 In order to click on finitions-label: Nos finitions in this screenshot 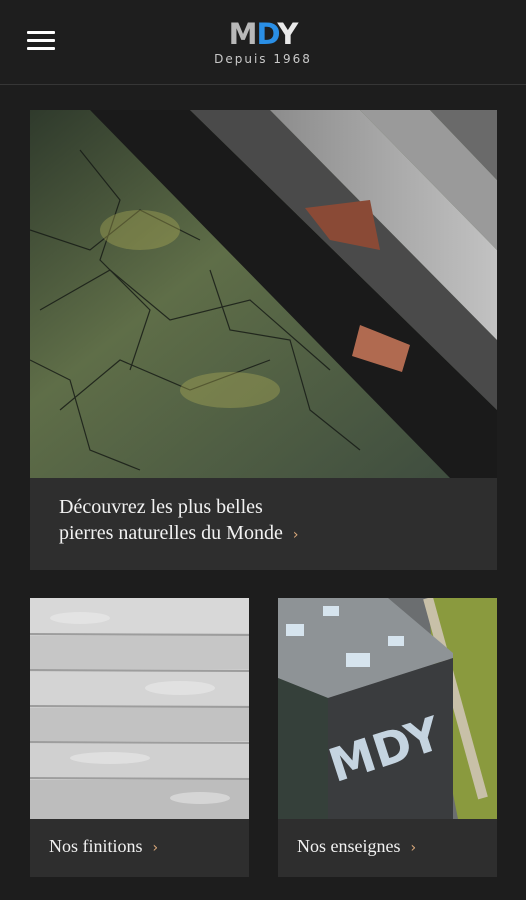, I will do `click(96, 846)`.